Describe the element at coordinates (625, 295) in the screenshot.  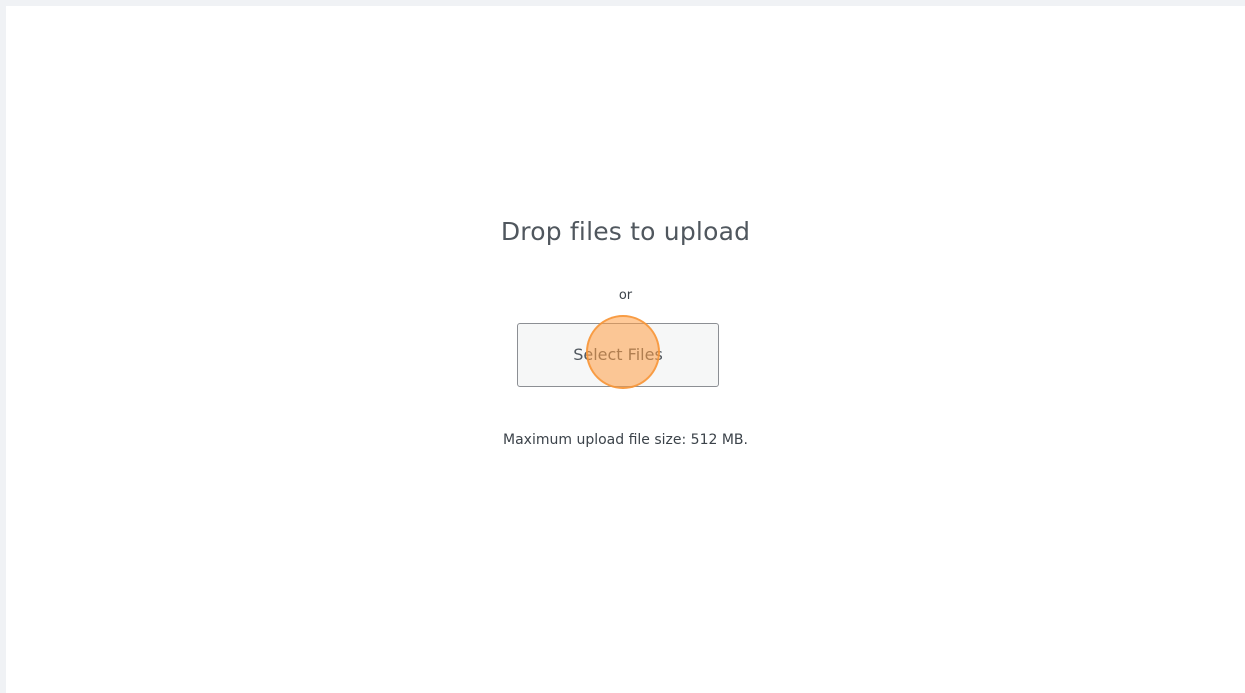
I see `or-separator: or` at that location.